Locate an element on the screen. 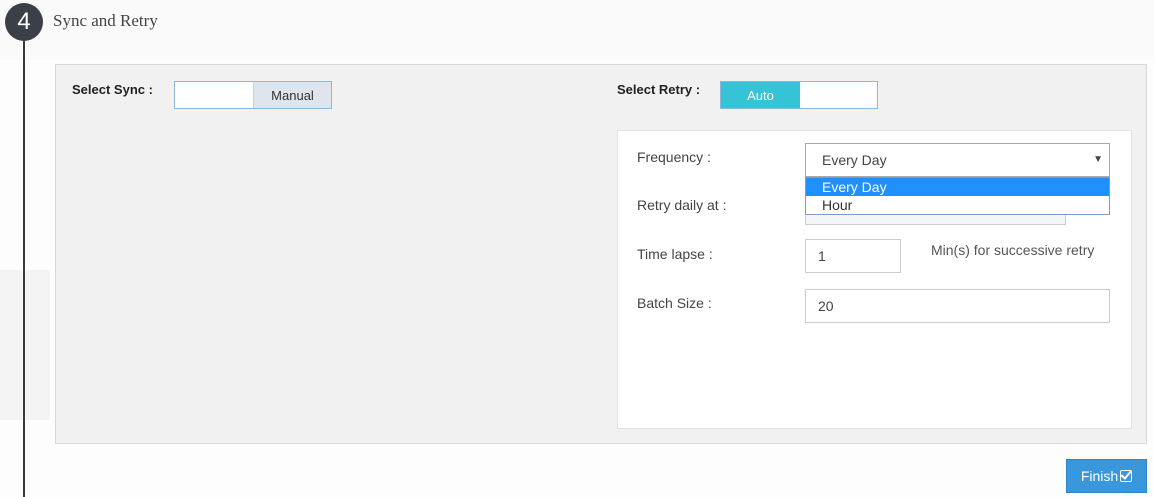 Image resolution: width=1154 pixels, height=497 pixels. frequency-dropdown-list: Every Day Hour is located at coordinates (957, 196).